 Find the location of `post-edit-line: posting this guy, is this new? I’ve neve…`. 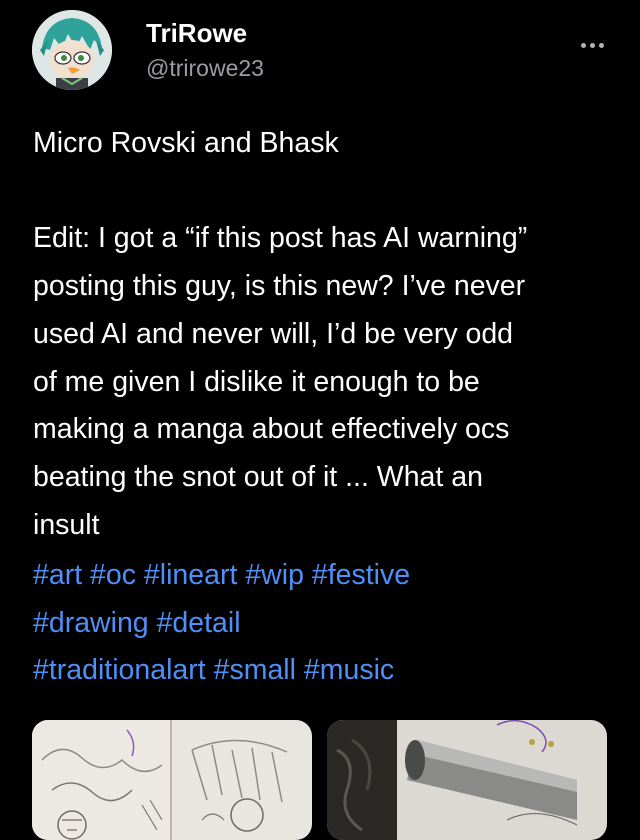

post-edit-line: posting this guy, is this new? I’ve neve… is located at coordinates (279, 286).